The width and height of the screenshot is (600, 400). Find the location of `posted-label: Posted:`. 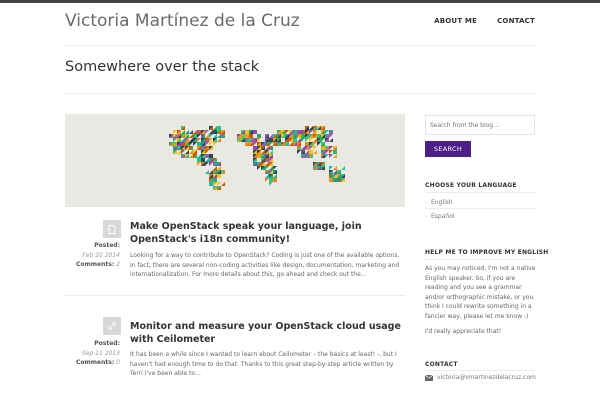

posted-label: Posted: is located at coordinates (107, 245).